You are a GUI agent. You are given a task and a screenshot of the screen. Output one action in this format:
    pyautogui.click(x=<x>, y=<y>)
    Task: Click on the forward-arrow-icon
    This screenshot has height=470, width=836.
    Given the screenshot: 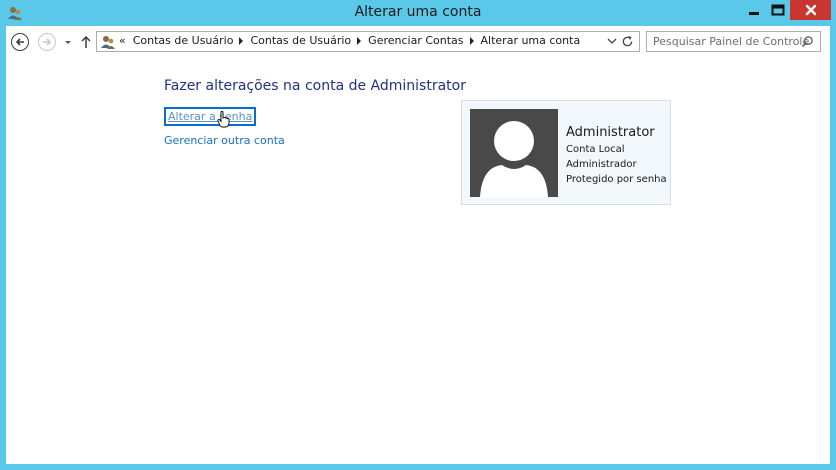 What is the action you would take?
    pyautogui.click(x=47, y=42)
    